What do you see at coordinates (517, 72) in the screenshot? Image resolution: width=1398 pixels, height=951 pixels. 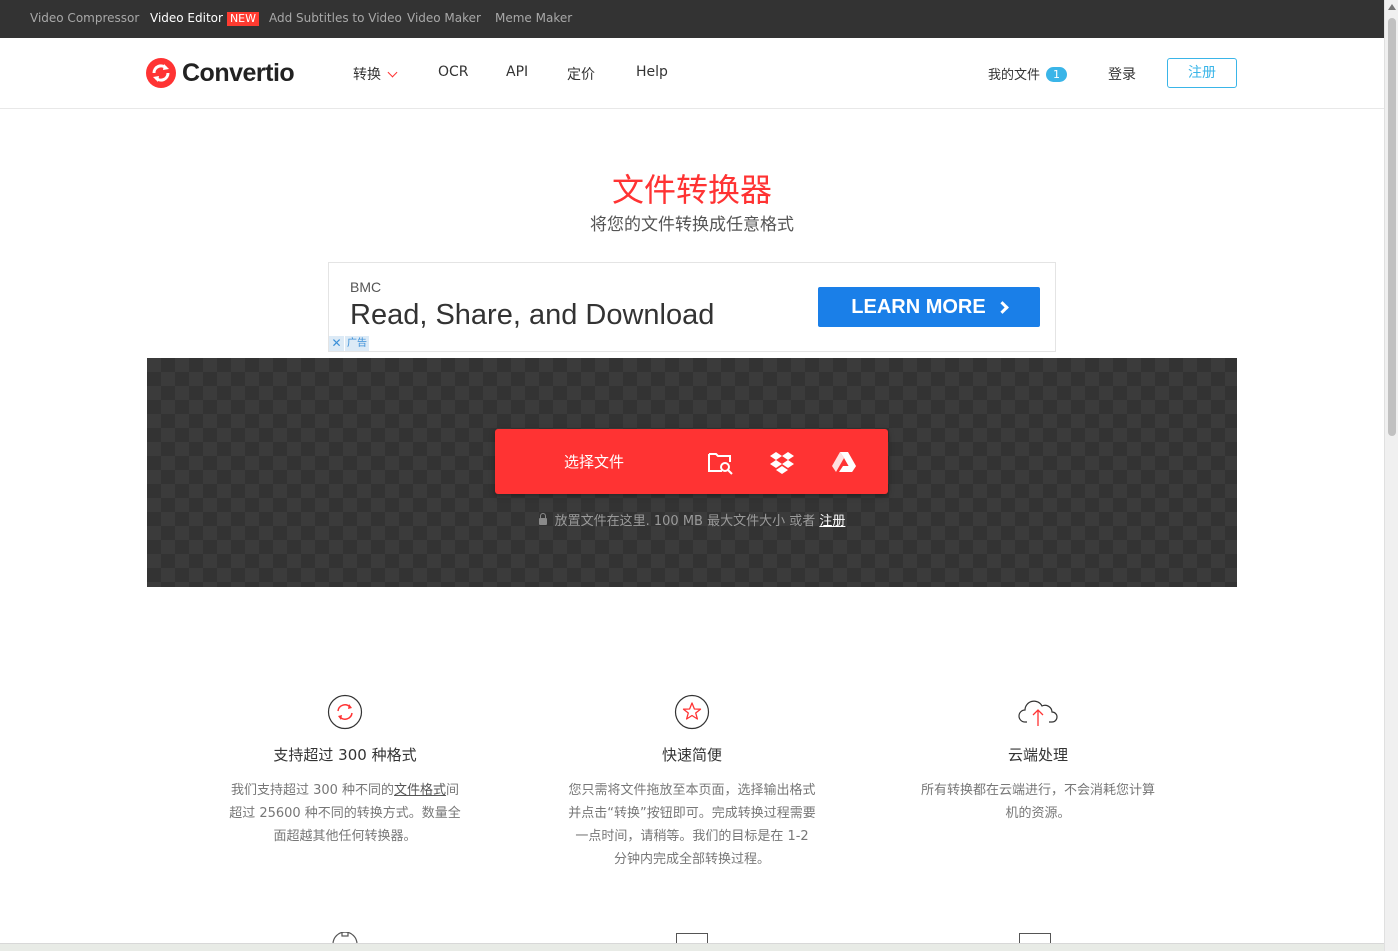 I see `nav-api: API` at bounding box center [517, 72].